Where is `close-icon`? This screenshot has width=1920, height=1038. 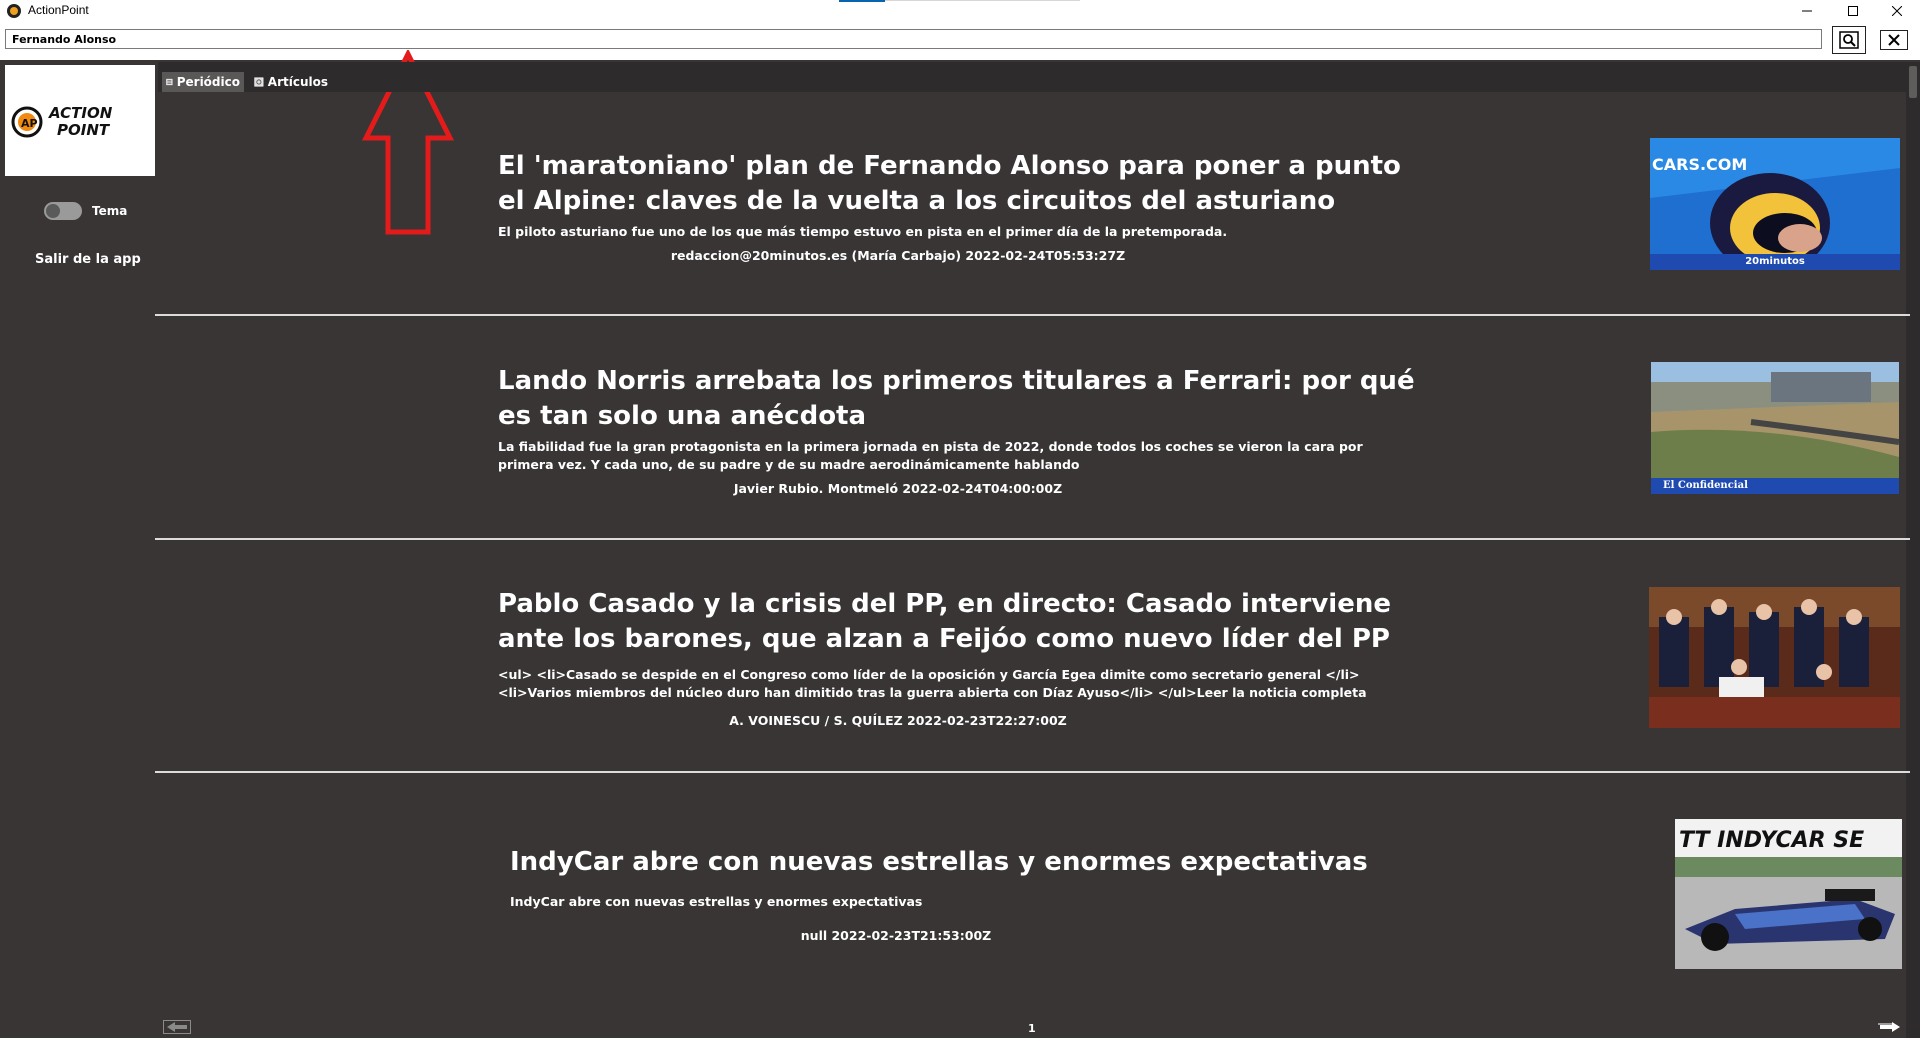
close-icon is located at coordinates (1897, 11).